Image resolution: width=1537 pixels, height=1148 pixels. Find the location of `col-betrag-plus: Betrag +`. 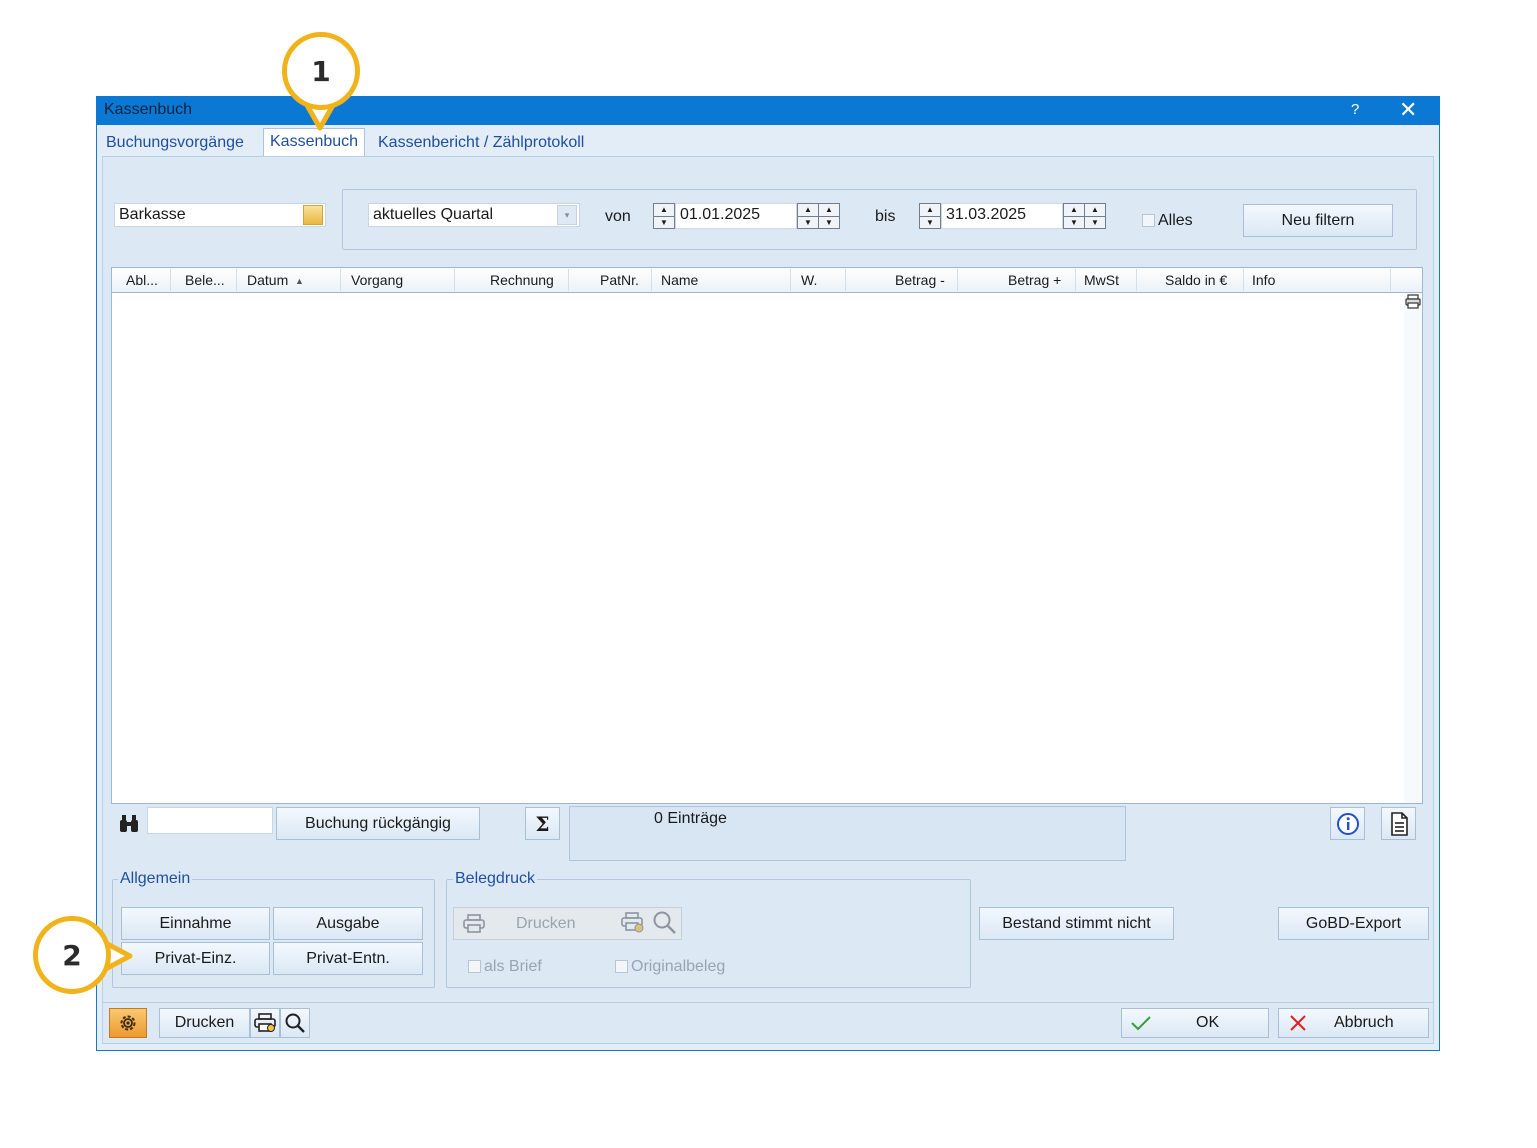

col-betrag-plus: Betrag + is located at coordinates (1034, 280).